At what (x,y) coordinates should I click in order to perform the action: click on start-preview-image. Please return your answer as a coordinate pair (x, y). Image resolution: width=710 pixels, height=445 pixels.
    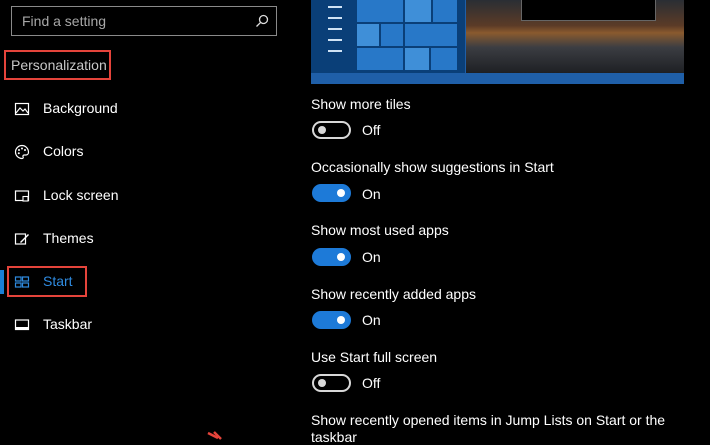
    Looking at the image, I should click on (497, 42).